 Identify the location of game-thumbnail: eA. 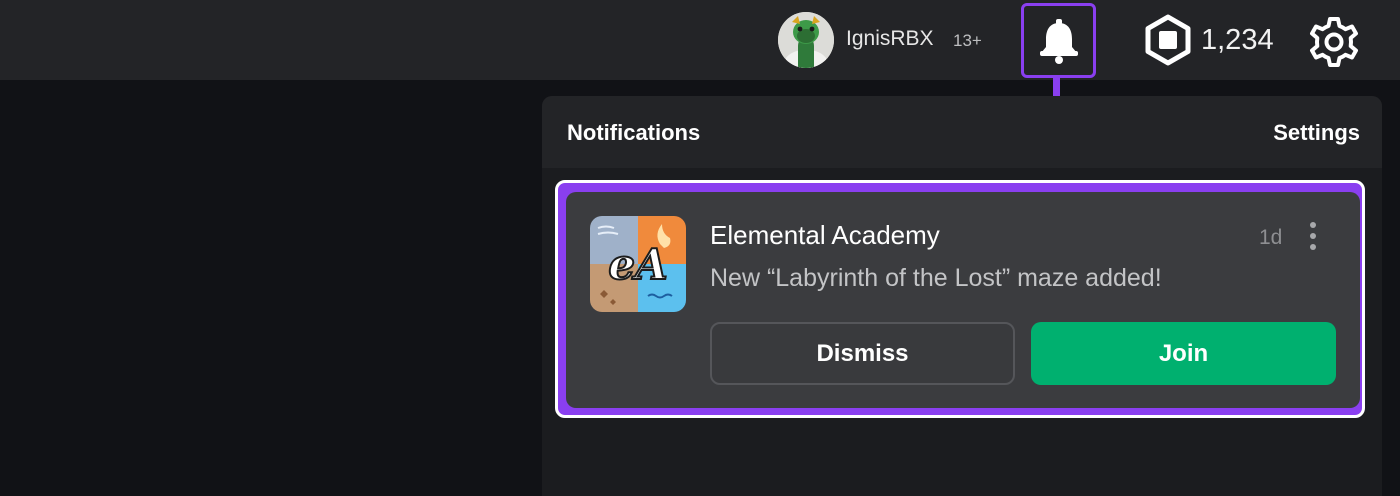
(638, 264).